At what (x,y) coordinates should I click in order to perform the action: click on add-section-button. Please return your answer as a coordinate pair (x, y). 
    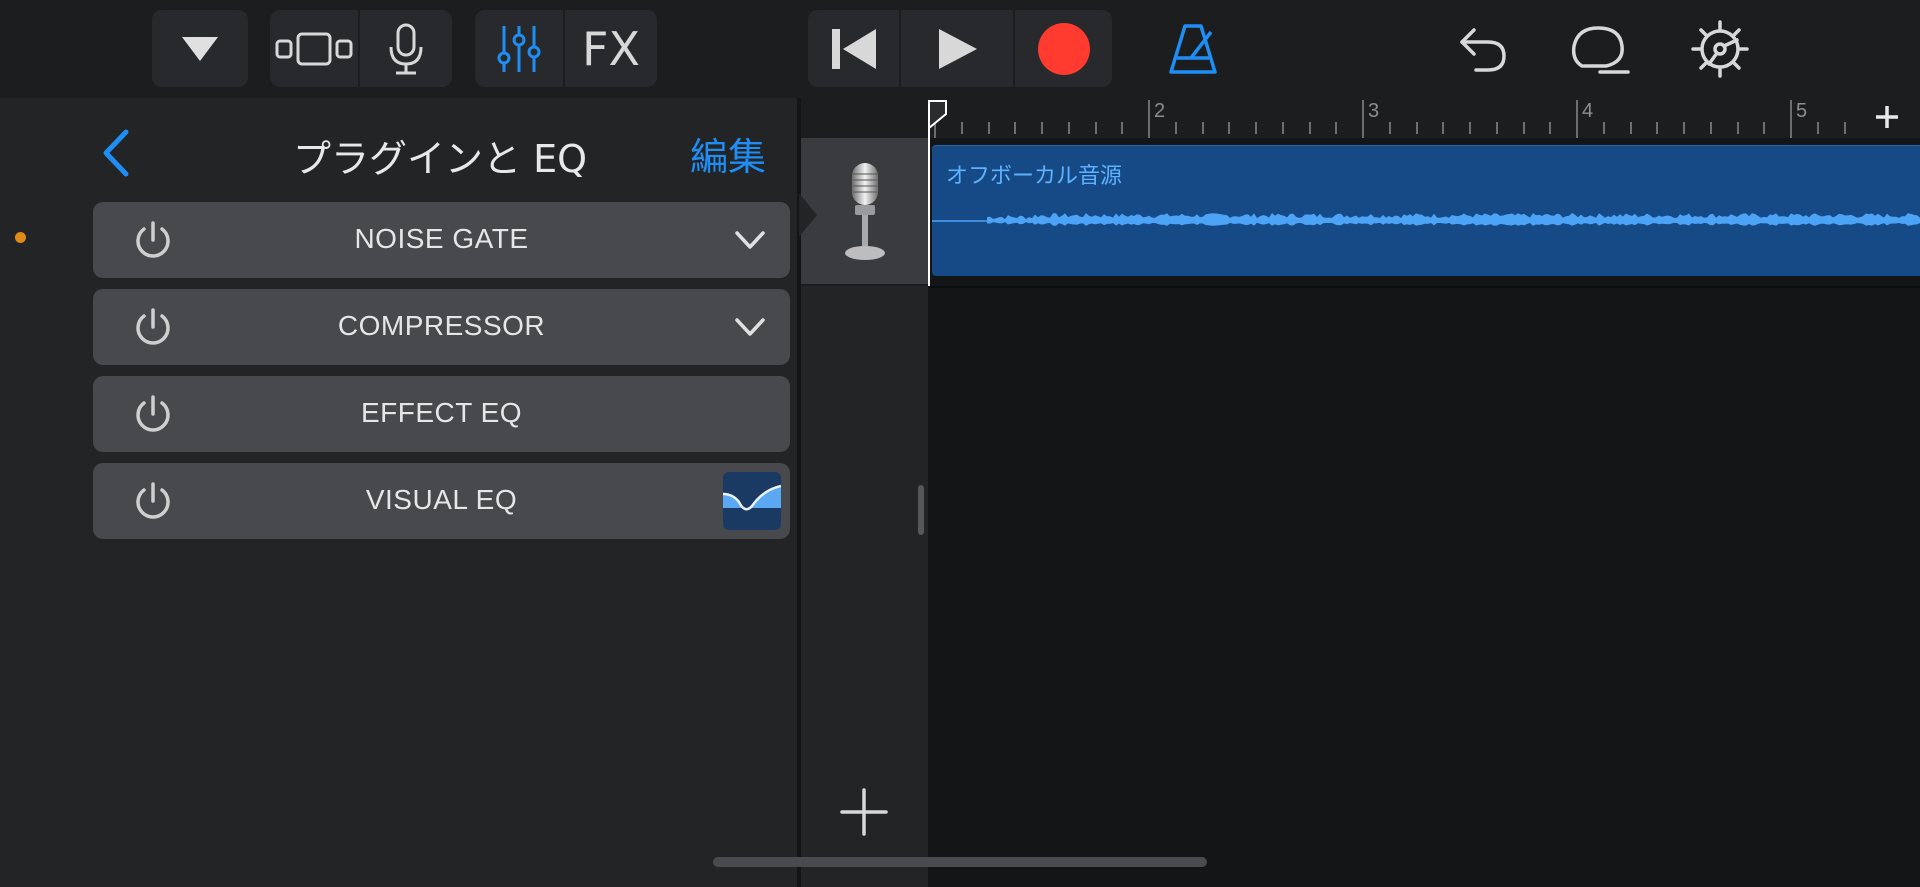
    Looking at the image, I should click on (1887, 117).